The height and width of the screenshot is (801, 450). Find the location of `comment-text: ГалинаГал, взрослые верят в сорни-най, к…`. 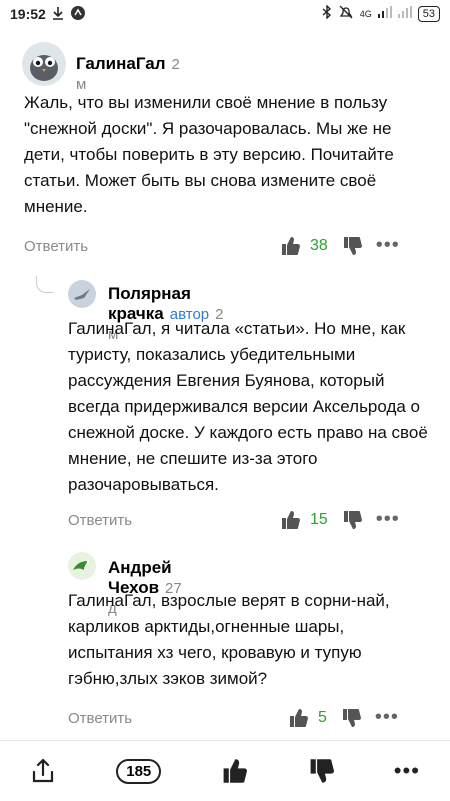

comment-text: ГалинаГал, взрослые верят в сорни-най, к… is located at coordinates (229, 639).